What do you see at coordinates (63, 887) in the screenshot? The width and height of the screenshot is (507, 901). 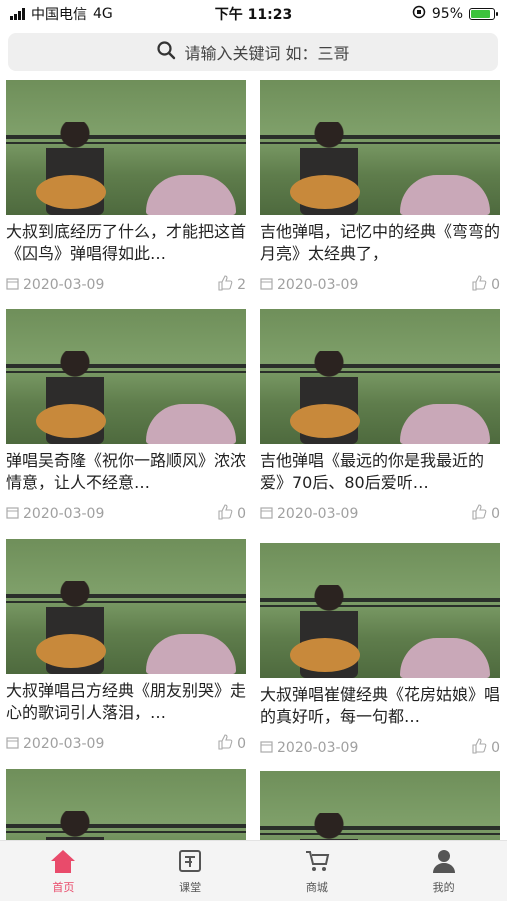 I see `tab-label: 首页` at bounding box center [63, 887].